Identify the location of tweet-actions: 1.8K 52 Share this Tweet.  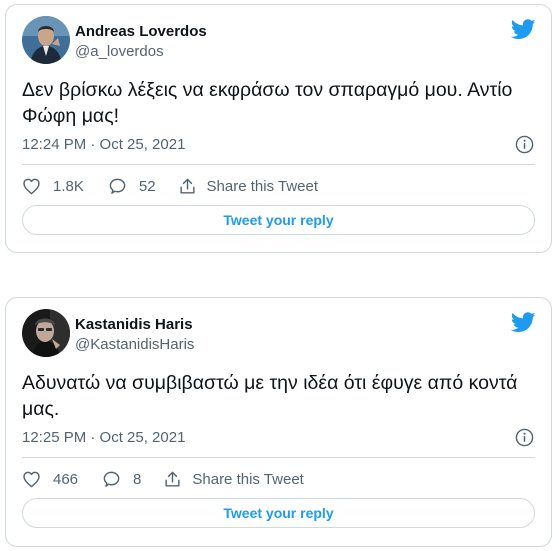
(170, 186).